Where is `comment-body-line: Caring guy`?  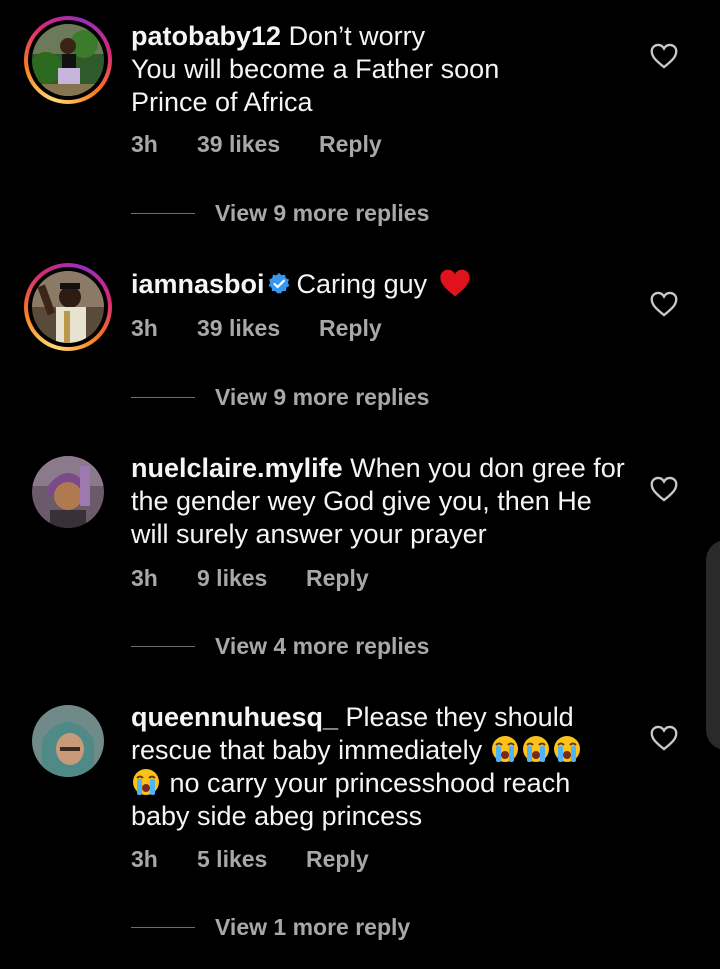
comment-body-line: Caring guy is located at coordinates (362, 284).